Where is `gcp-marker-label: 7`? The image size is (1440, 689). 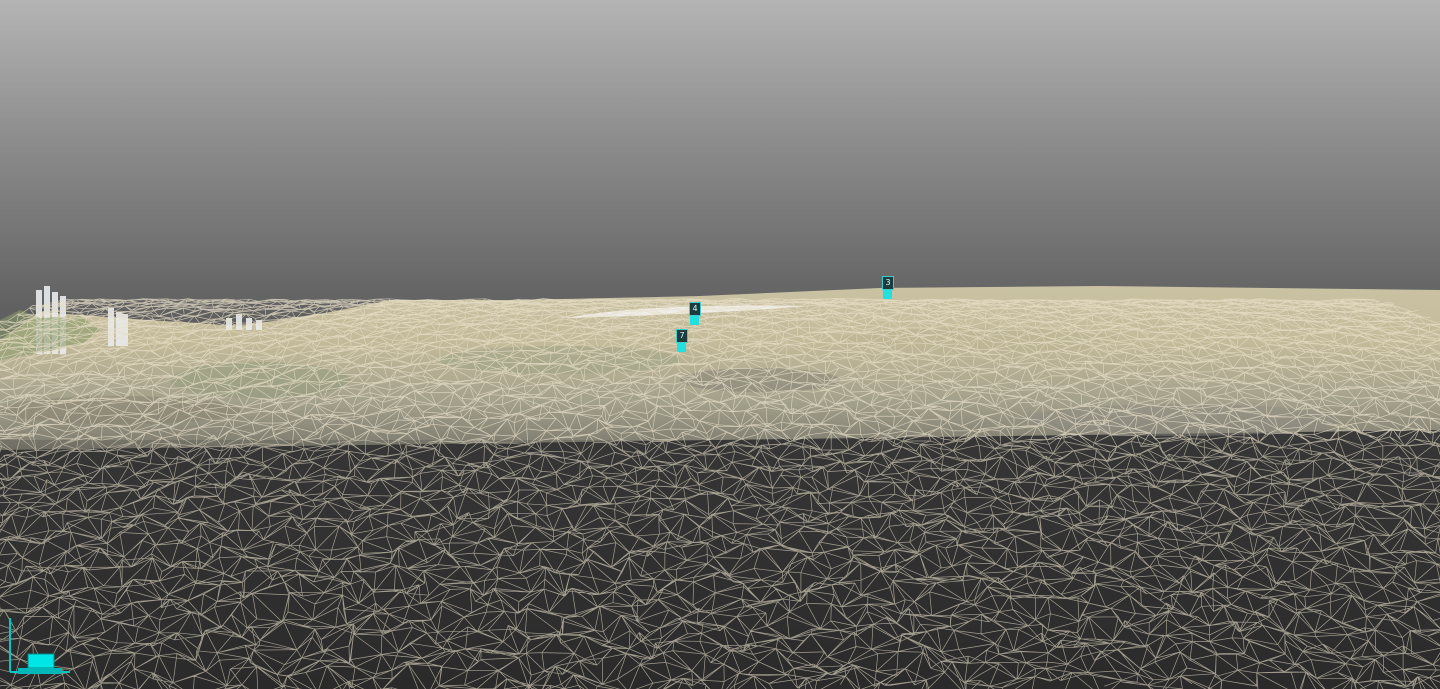 gcp-marker-label: 7 is located at coordinates (682, 336).